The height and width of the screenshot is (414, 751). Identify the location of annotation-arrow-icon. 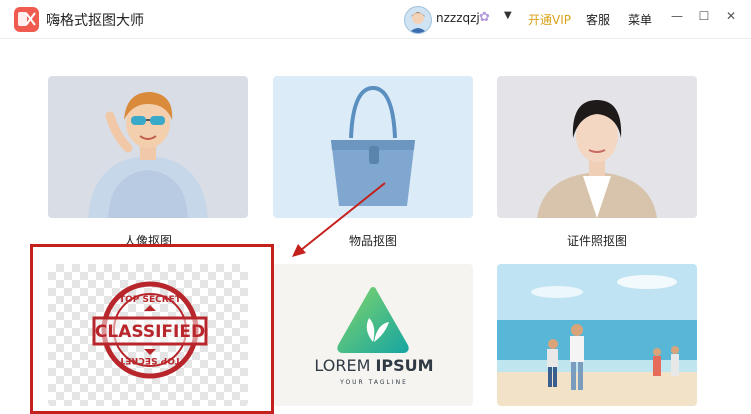
(339, 219).